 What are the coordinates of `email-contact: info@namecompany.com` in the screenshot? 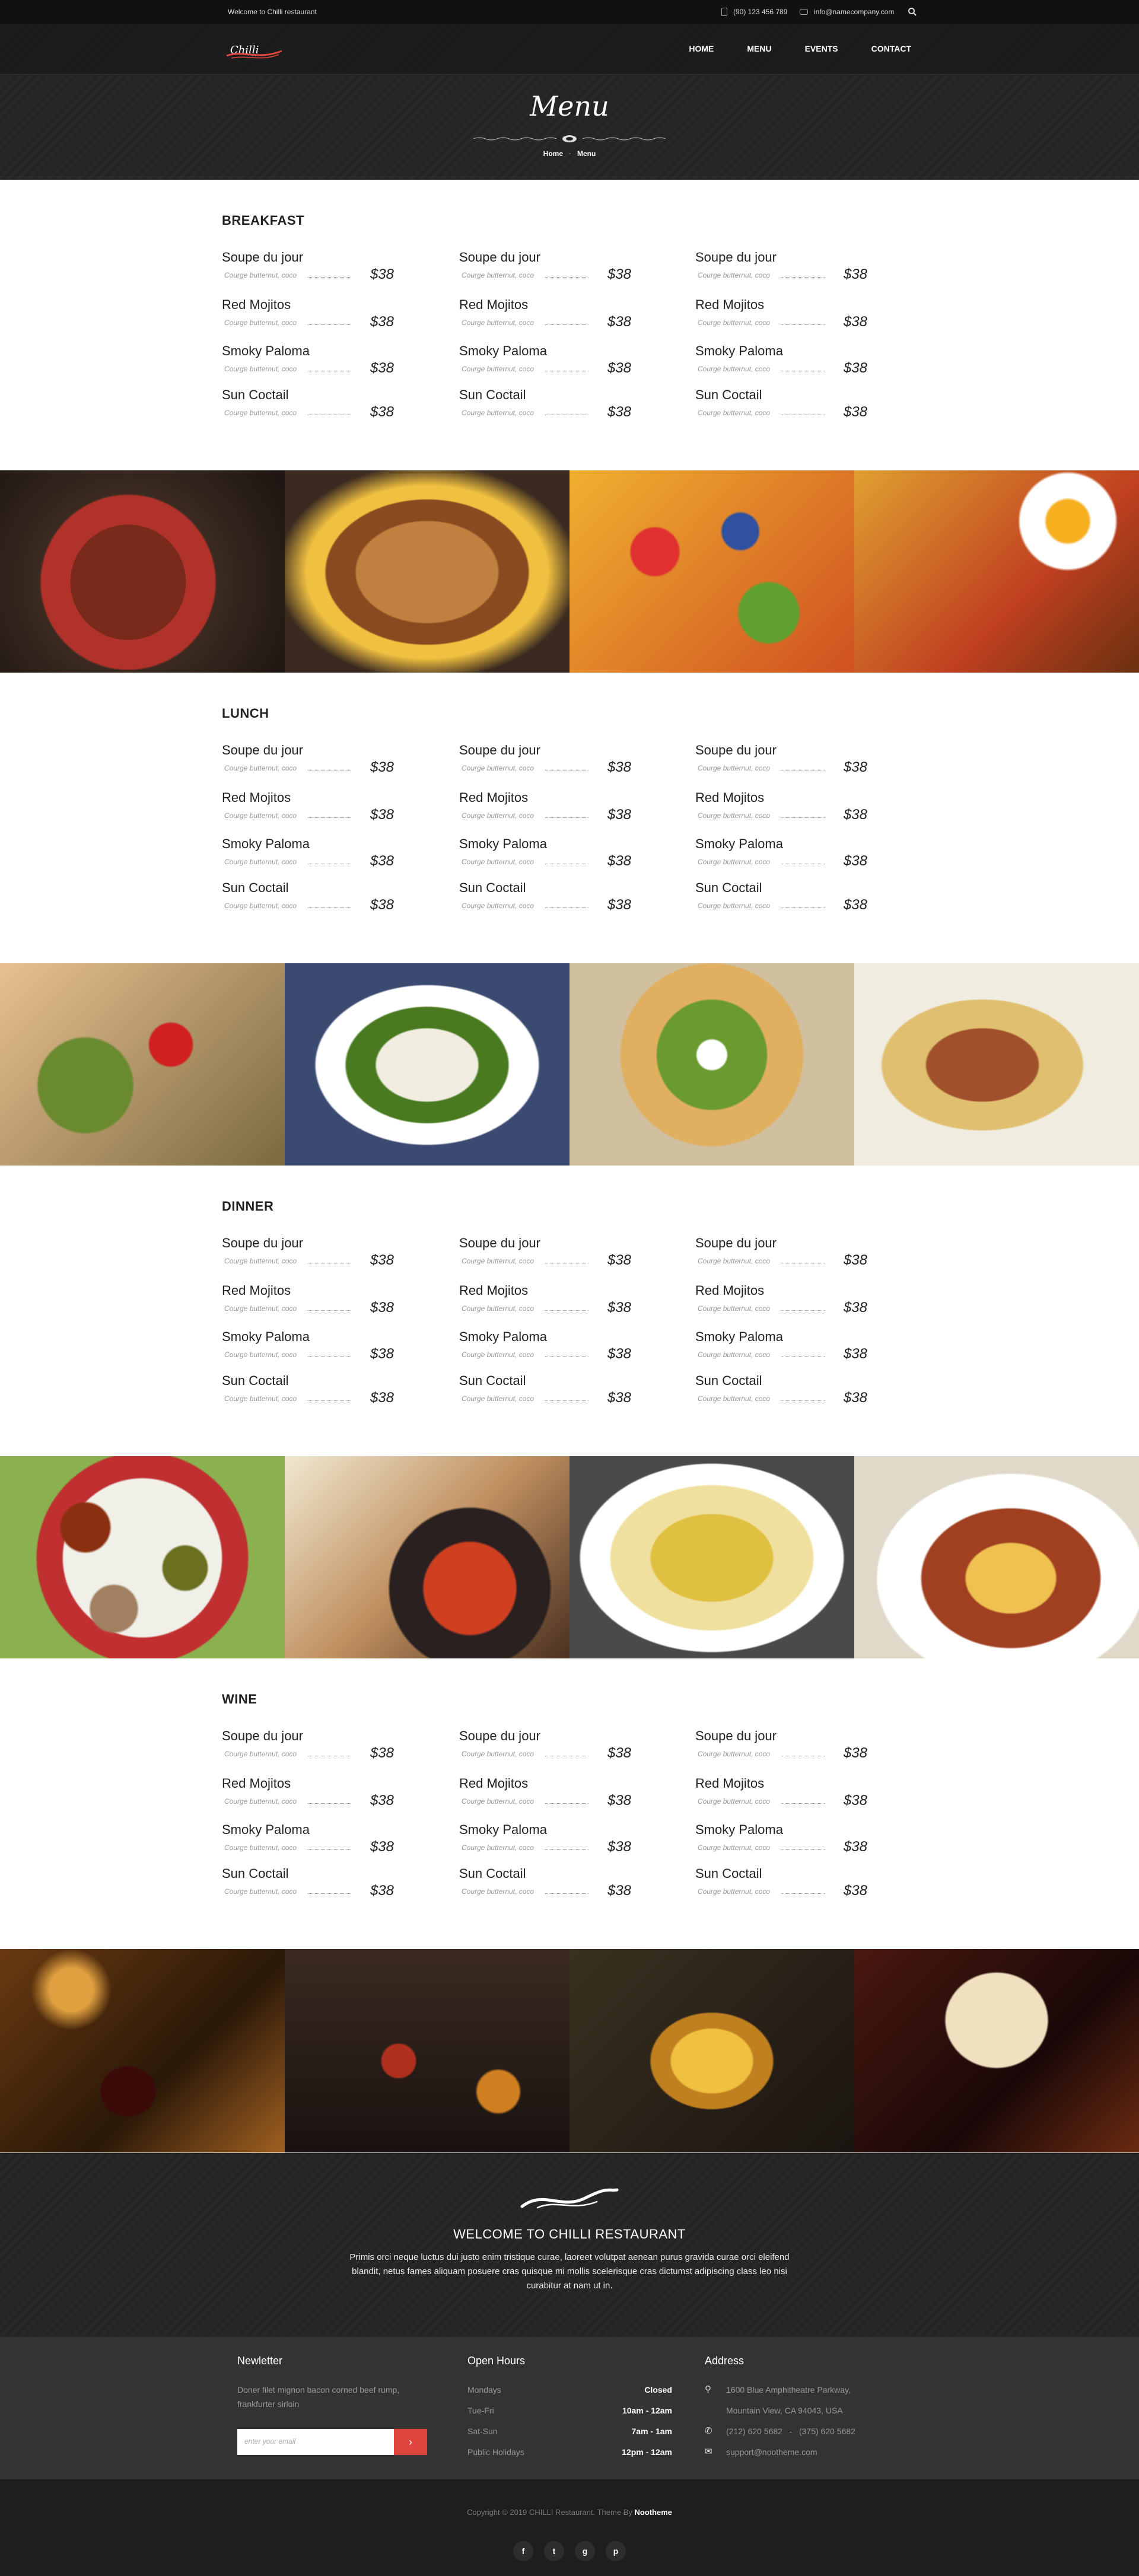 It's located at (847, 12).